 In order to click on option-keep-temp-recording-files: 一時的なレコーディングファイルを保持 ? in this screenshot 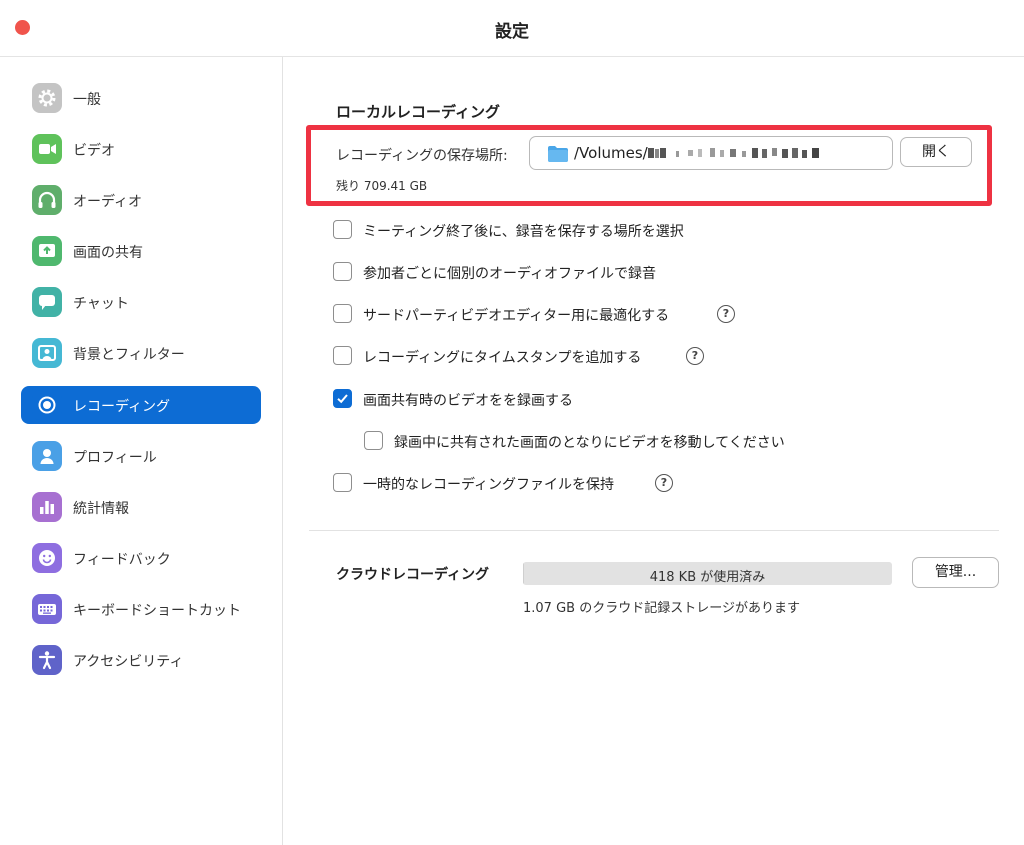, I will do `click(543, 483)`.